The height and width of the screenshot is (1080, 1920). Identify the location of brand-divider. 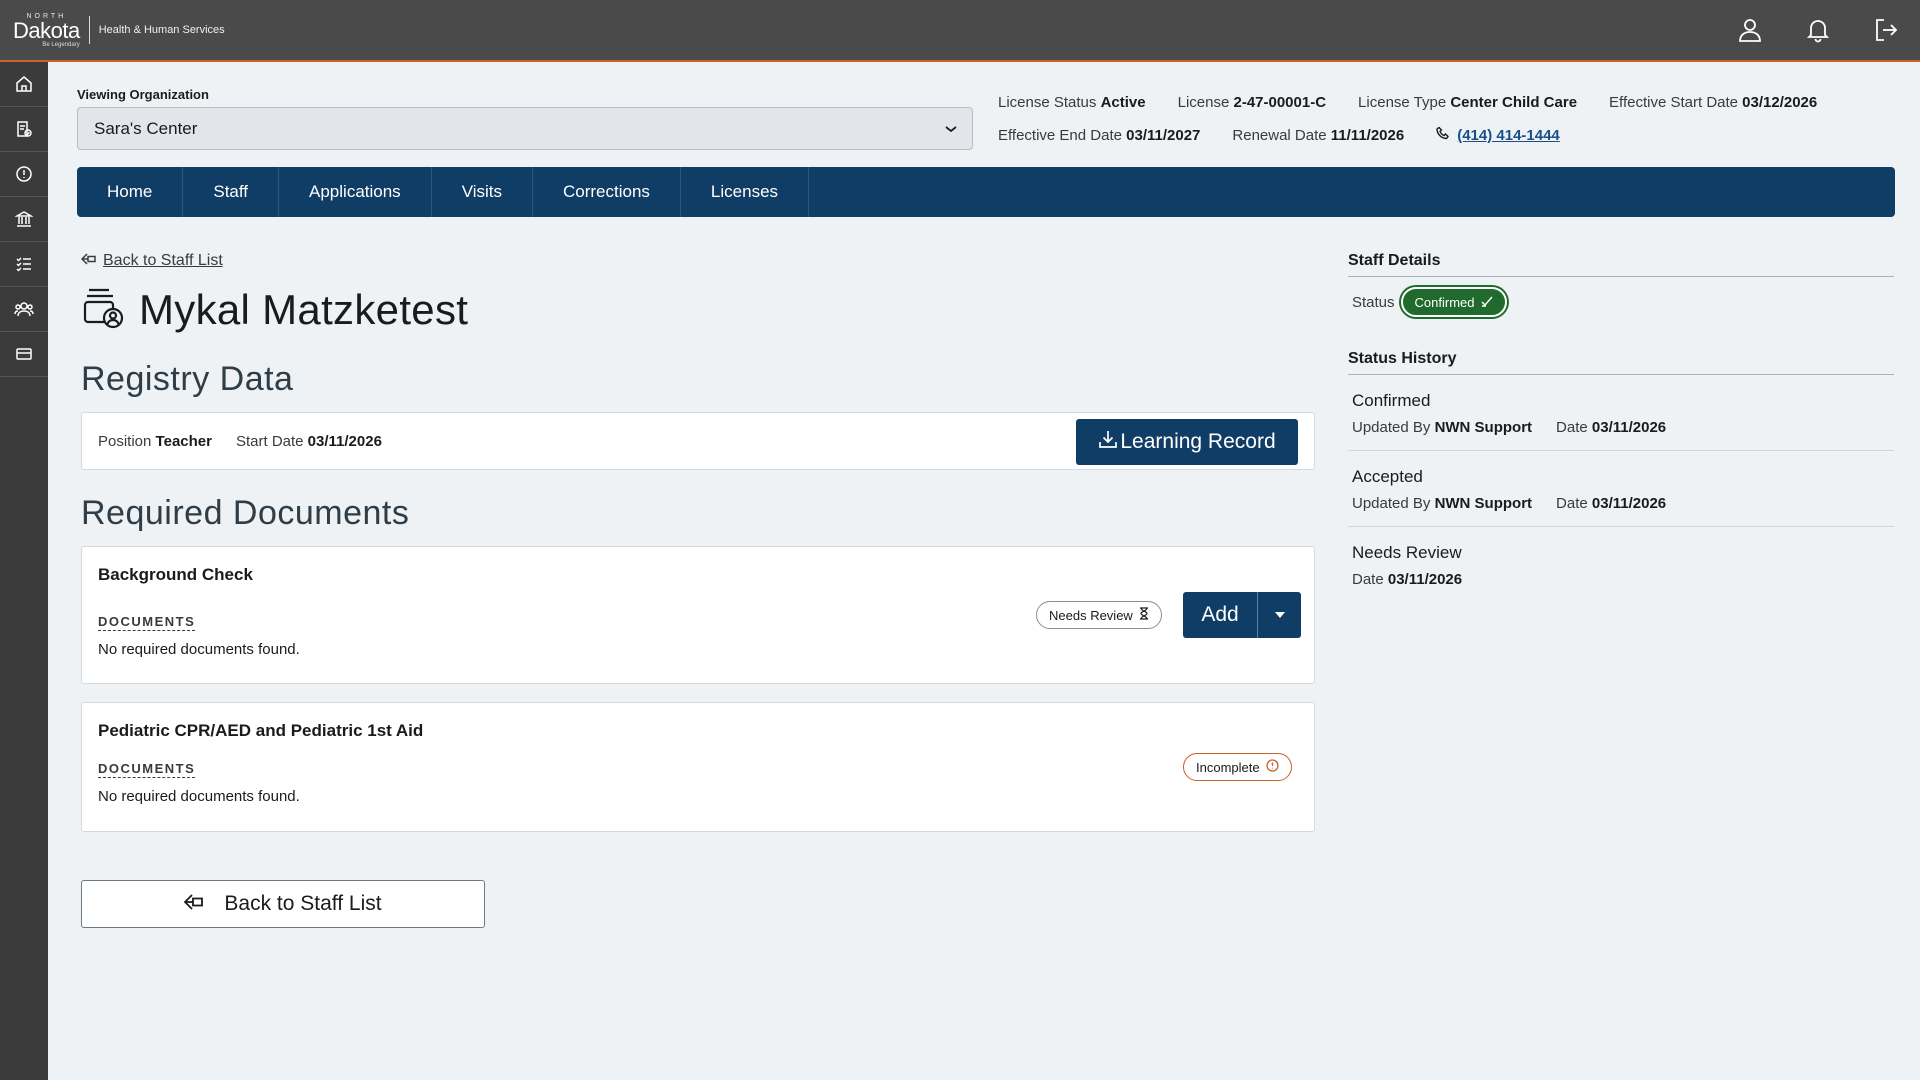
(89, 30).